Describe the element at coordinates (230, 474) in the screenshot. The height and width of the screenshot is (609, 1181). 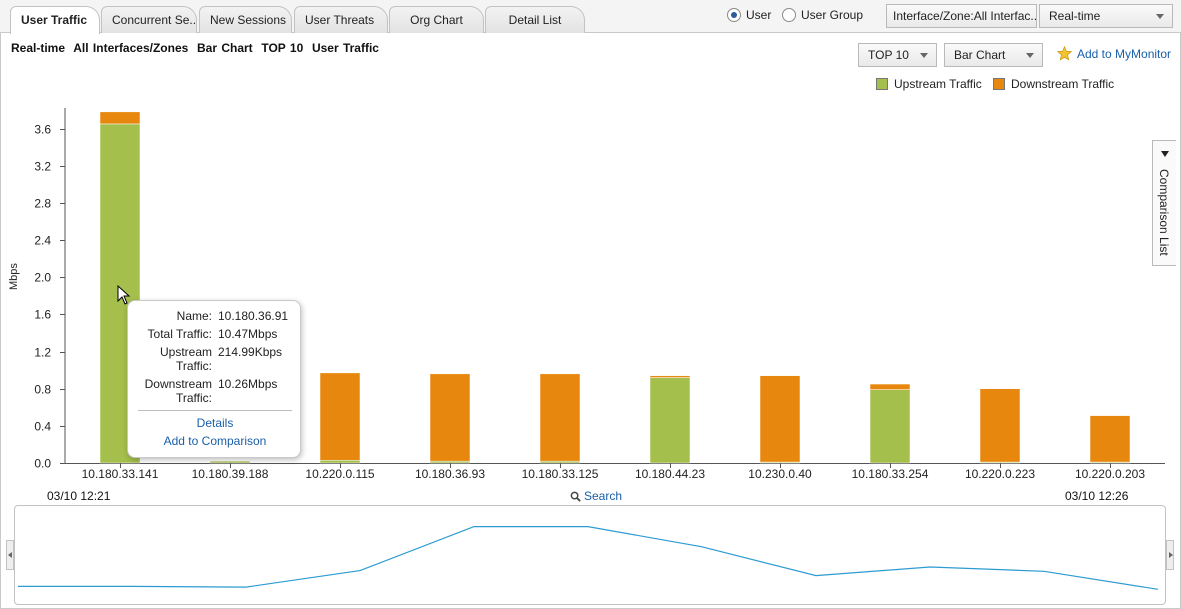
I see `x-tick-label: 10.180.39.188` at that location.